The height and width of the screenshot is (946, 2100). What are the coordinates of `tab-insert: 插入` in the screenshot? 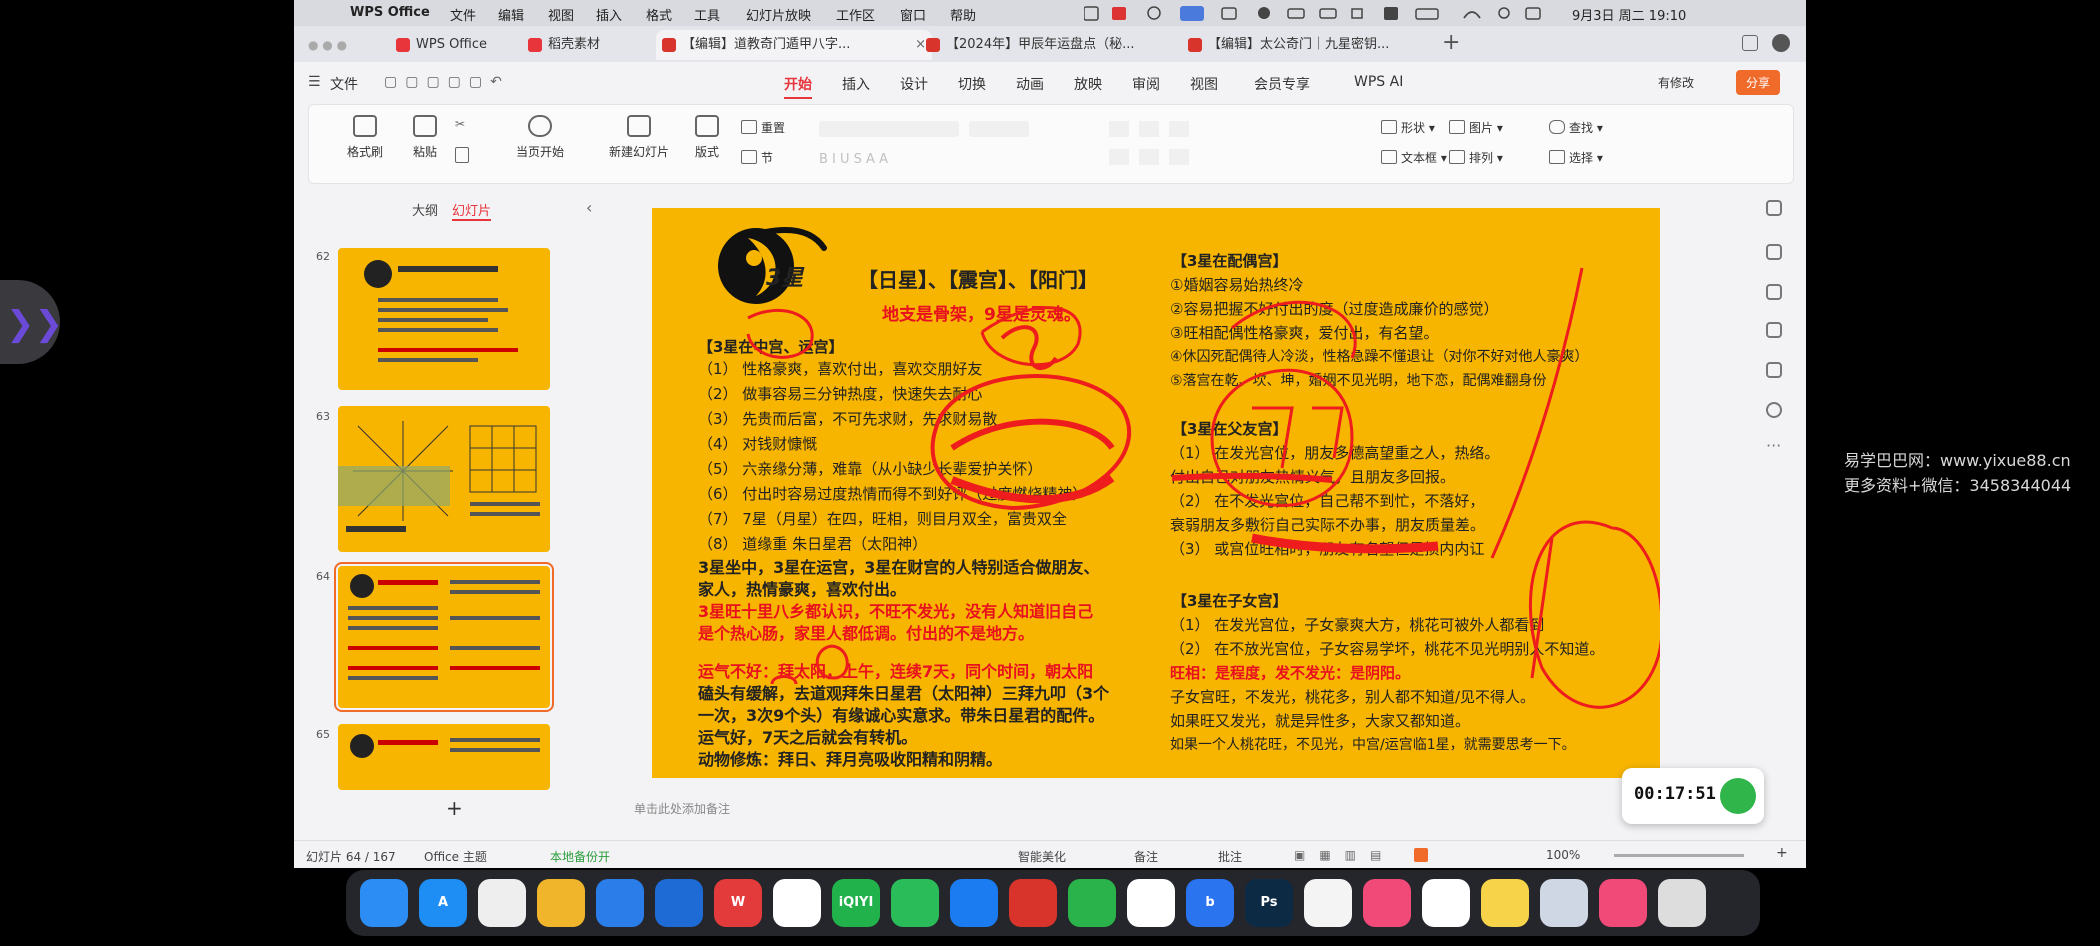 It's located at (856, 84).